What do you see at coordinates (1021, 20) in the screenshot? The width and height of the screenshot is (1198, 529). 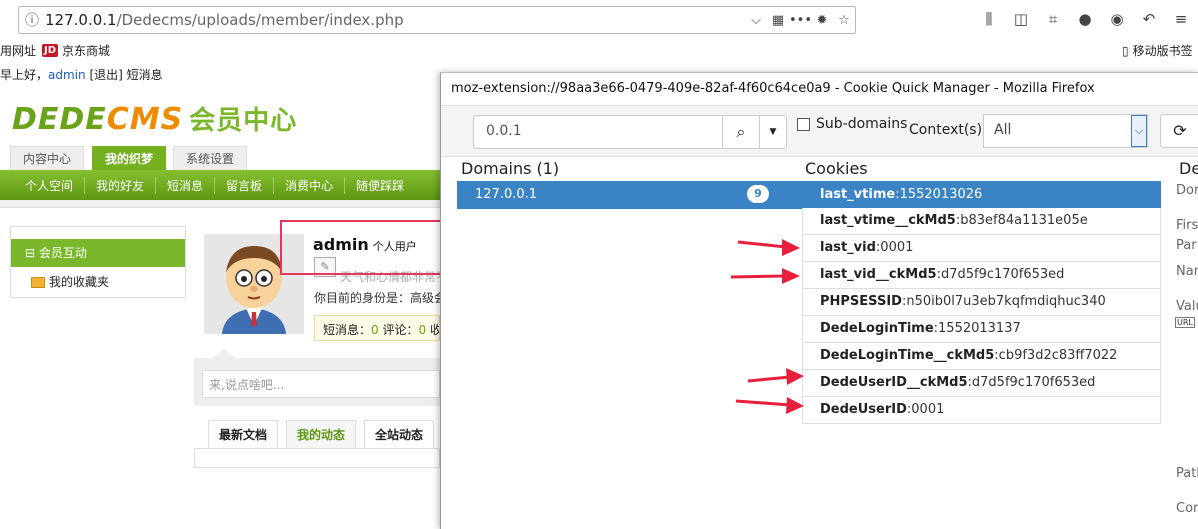 I see `sidebar-icon: ◫` at bounding box center [1021, 20].